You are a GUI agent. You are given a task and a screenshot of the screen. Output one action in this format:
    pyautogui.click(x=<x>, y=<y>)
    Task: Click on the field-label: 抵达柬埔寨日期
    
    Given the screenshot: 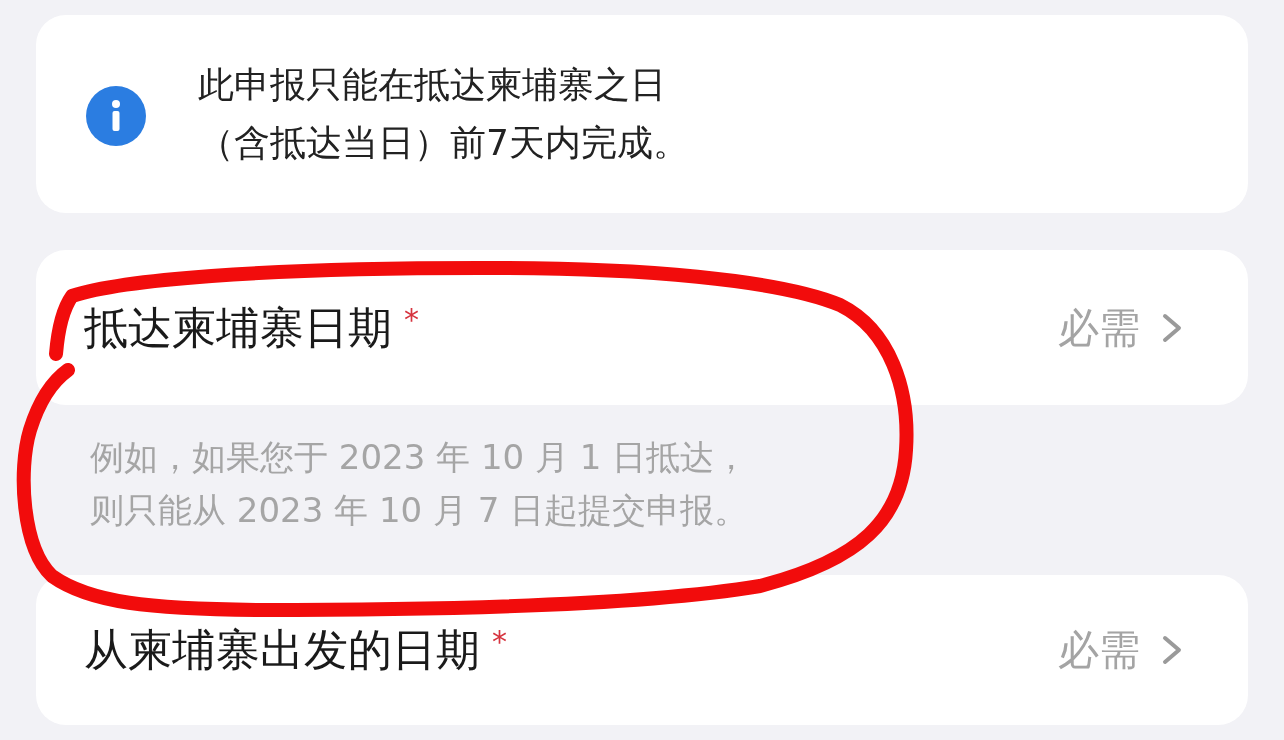 What is the action you would take?
    pyautogui.click(x=238, y=327)
    